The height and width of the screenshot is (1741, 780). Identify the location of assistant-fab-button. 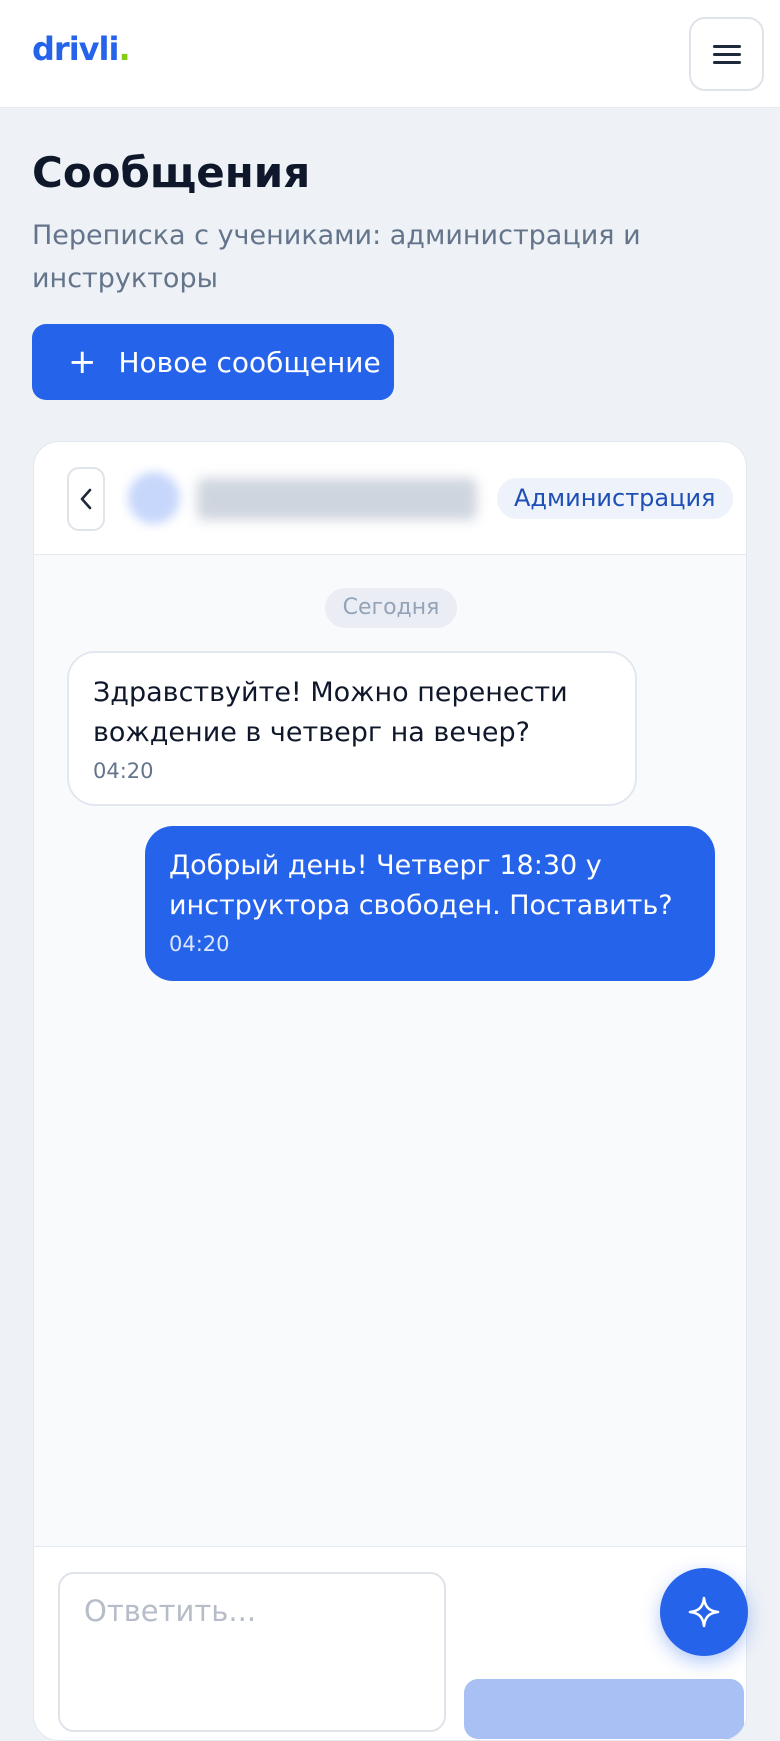
(704, 1612).